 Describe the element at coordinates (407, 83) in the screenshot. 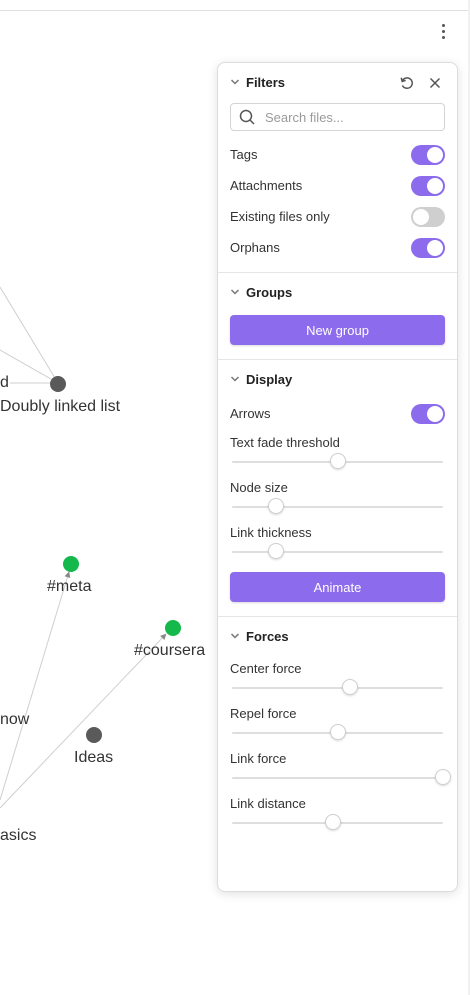

I see `reset-icon` at that location.